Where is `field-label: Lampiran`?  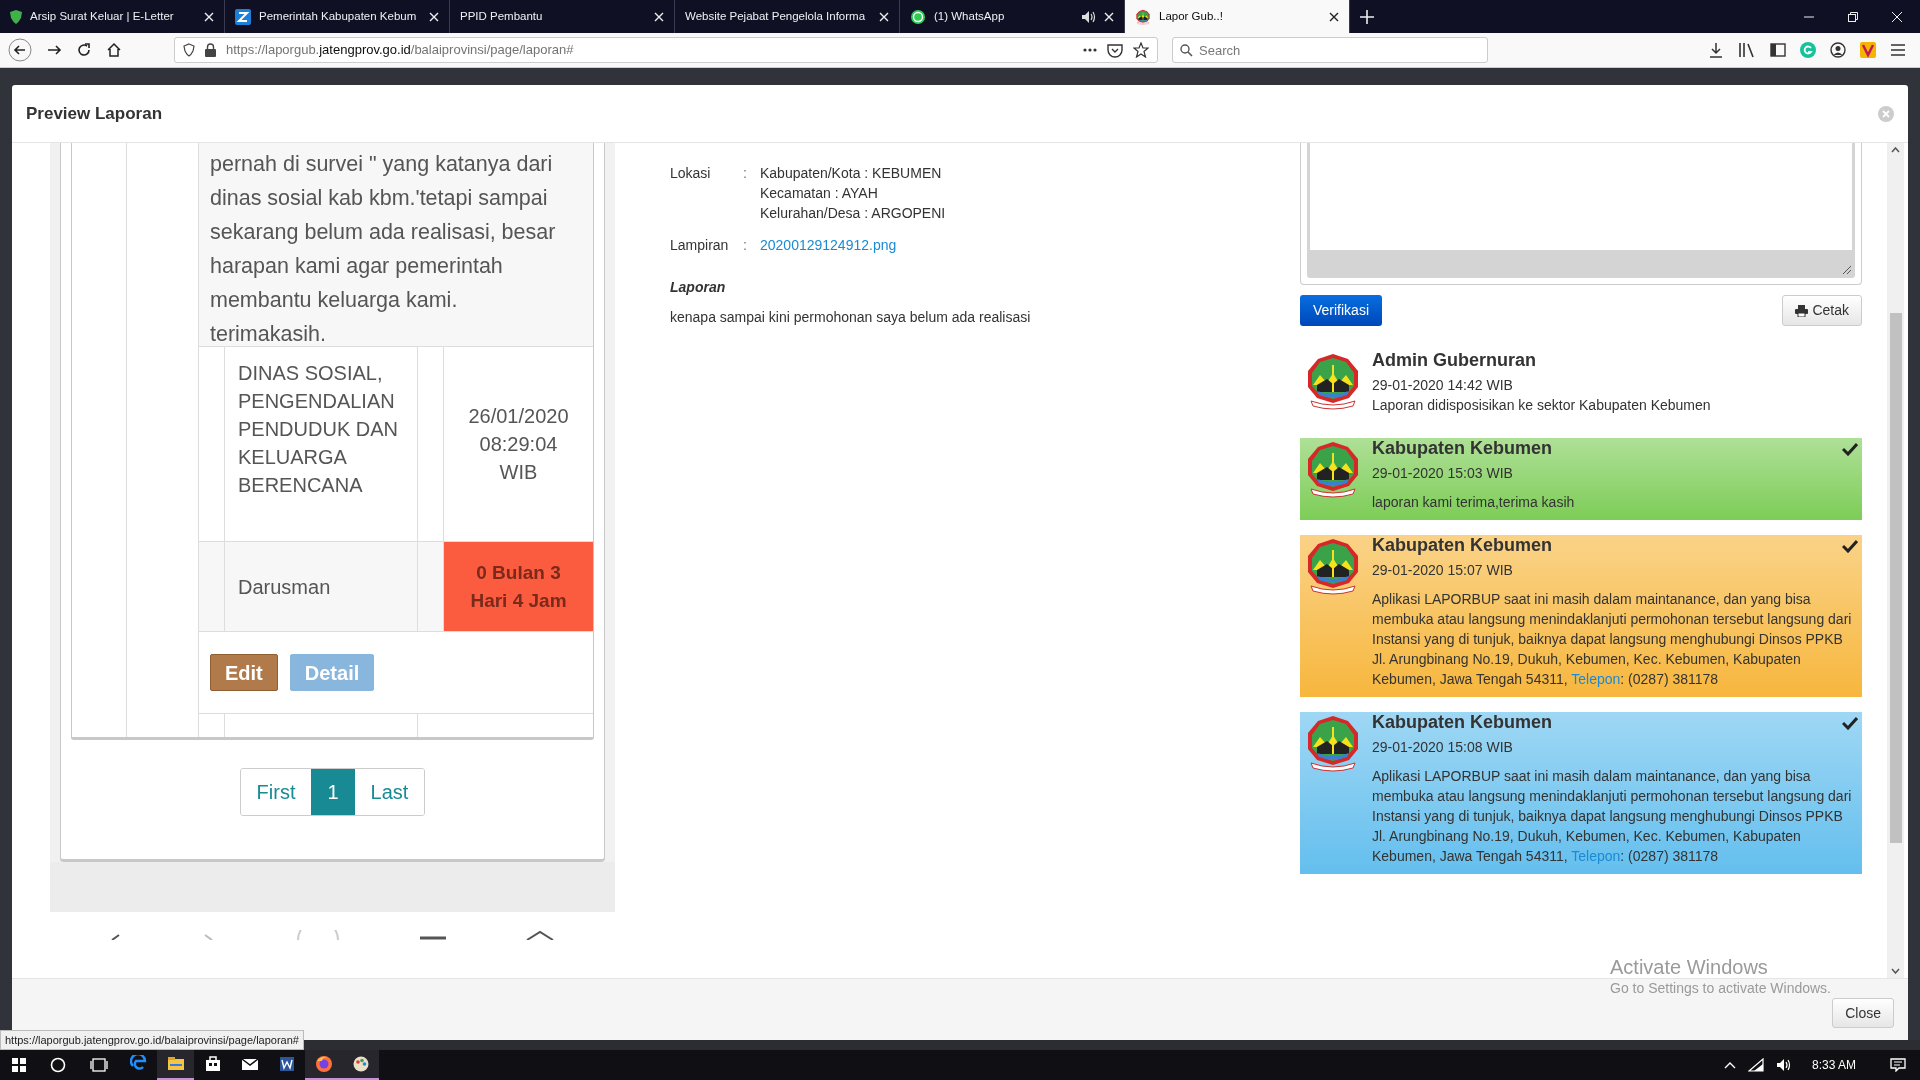 field-label: Lampiran is located at coordinates (700, 245).